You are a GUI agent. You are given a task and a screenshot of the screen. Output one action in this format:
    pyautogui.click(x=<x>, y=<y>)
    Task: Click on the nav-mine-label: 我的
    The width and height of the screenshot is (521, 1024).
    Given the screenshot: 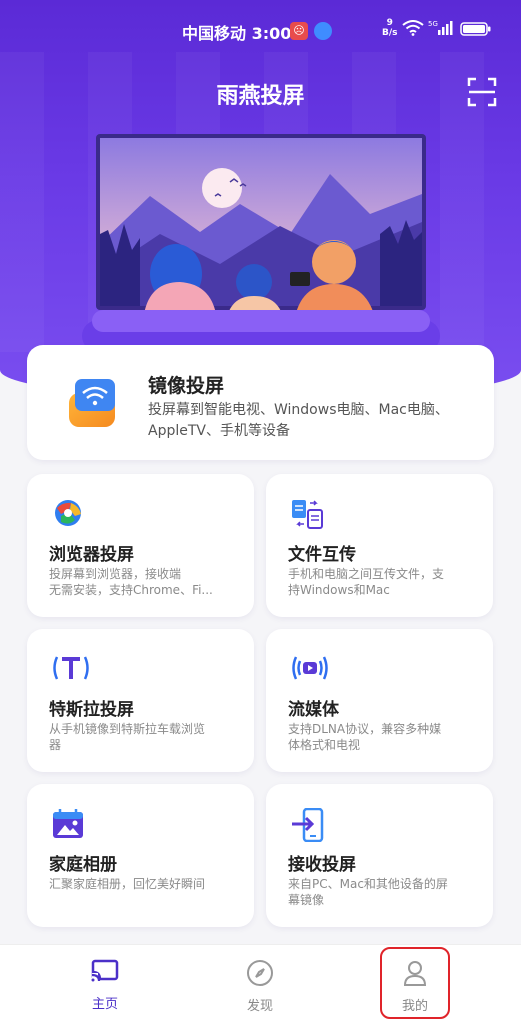 What is the action you would take?
    pyautogui.click(x=414, y=1006)
    